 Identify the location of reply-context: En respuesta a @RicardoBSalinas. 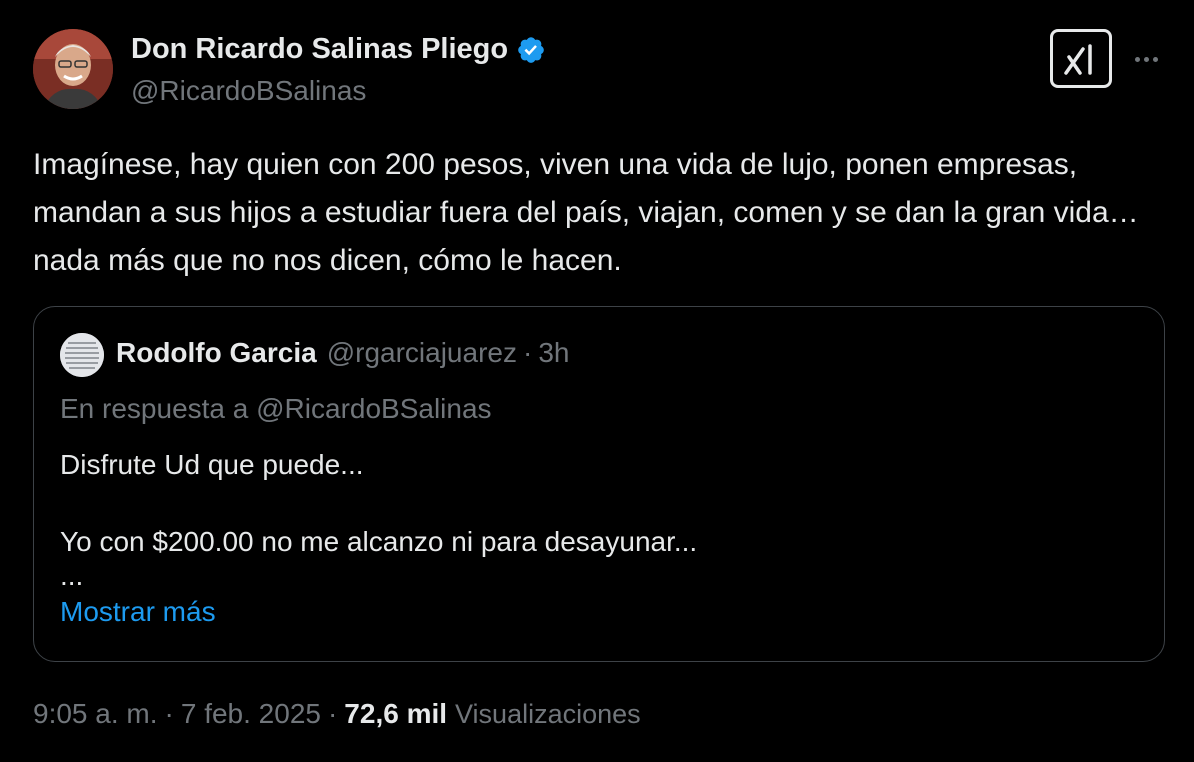
(276, 409).